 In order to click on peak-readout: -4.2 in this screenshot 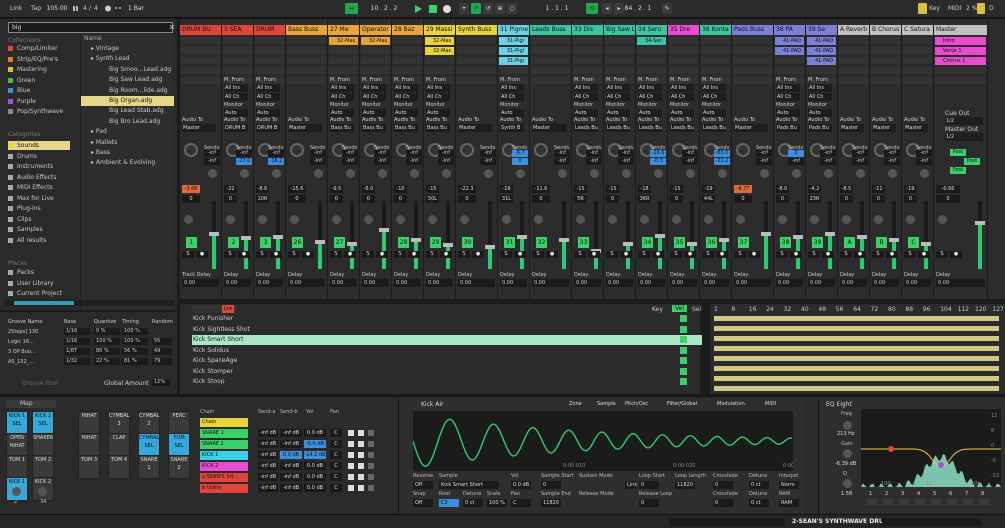, I will do `click(814, 189)`.